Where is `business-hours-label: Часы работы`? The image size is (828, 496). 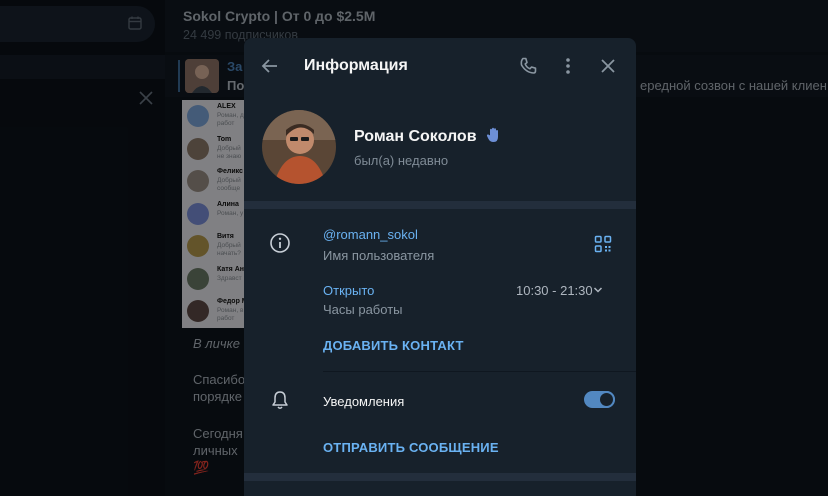
business-hours-label: Часы работы is located at coordinates (363, 309).